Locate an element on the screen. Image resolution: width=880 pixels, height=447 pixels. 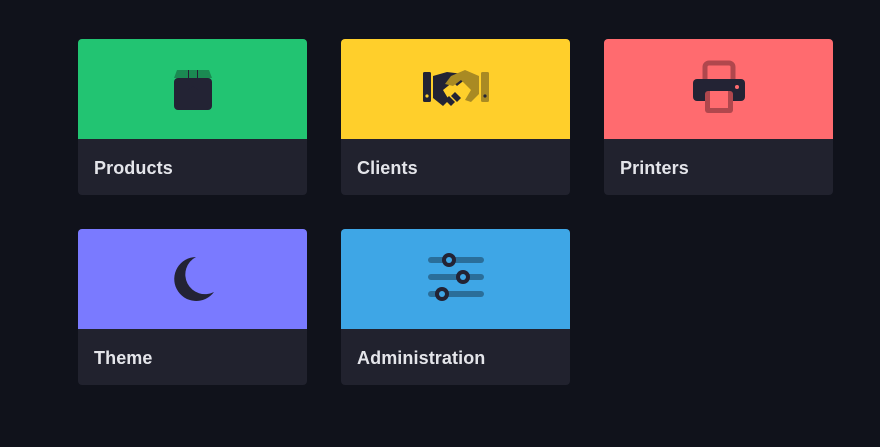
tile-printers-header is located at coordinates (718, 89).